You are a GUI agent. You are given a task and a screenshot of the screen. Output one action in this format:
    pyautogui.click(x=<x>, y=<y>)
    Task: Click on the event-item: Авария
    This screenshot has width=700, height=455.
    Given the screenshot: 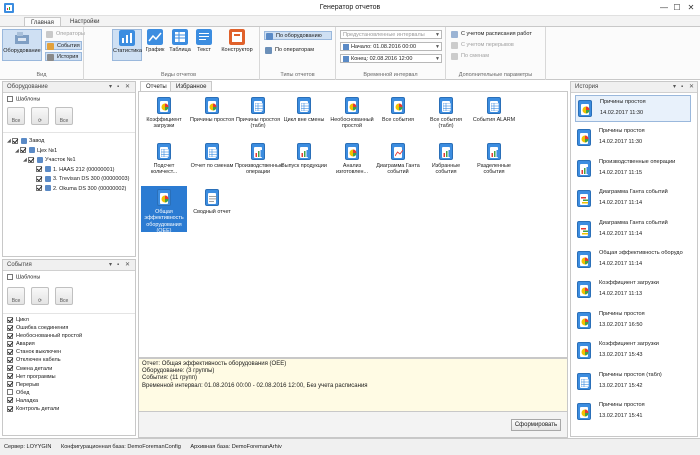 What is the action you would take?
    pyautogui.click(x=69, y=344)
    